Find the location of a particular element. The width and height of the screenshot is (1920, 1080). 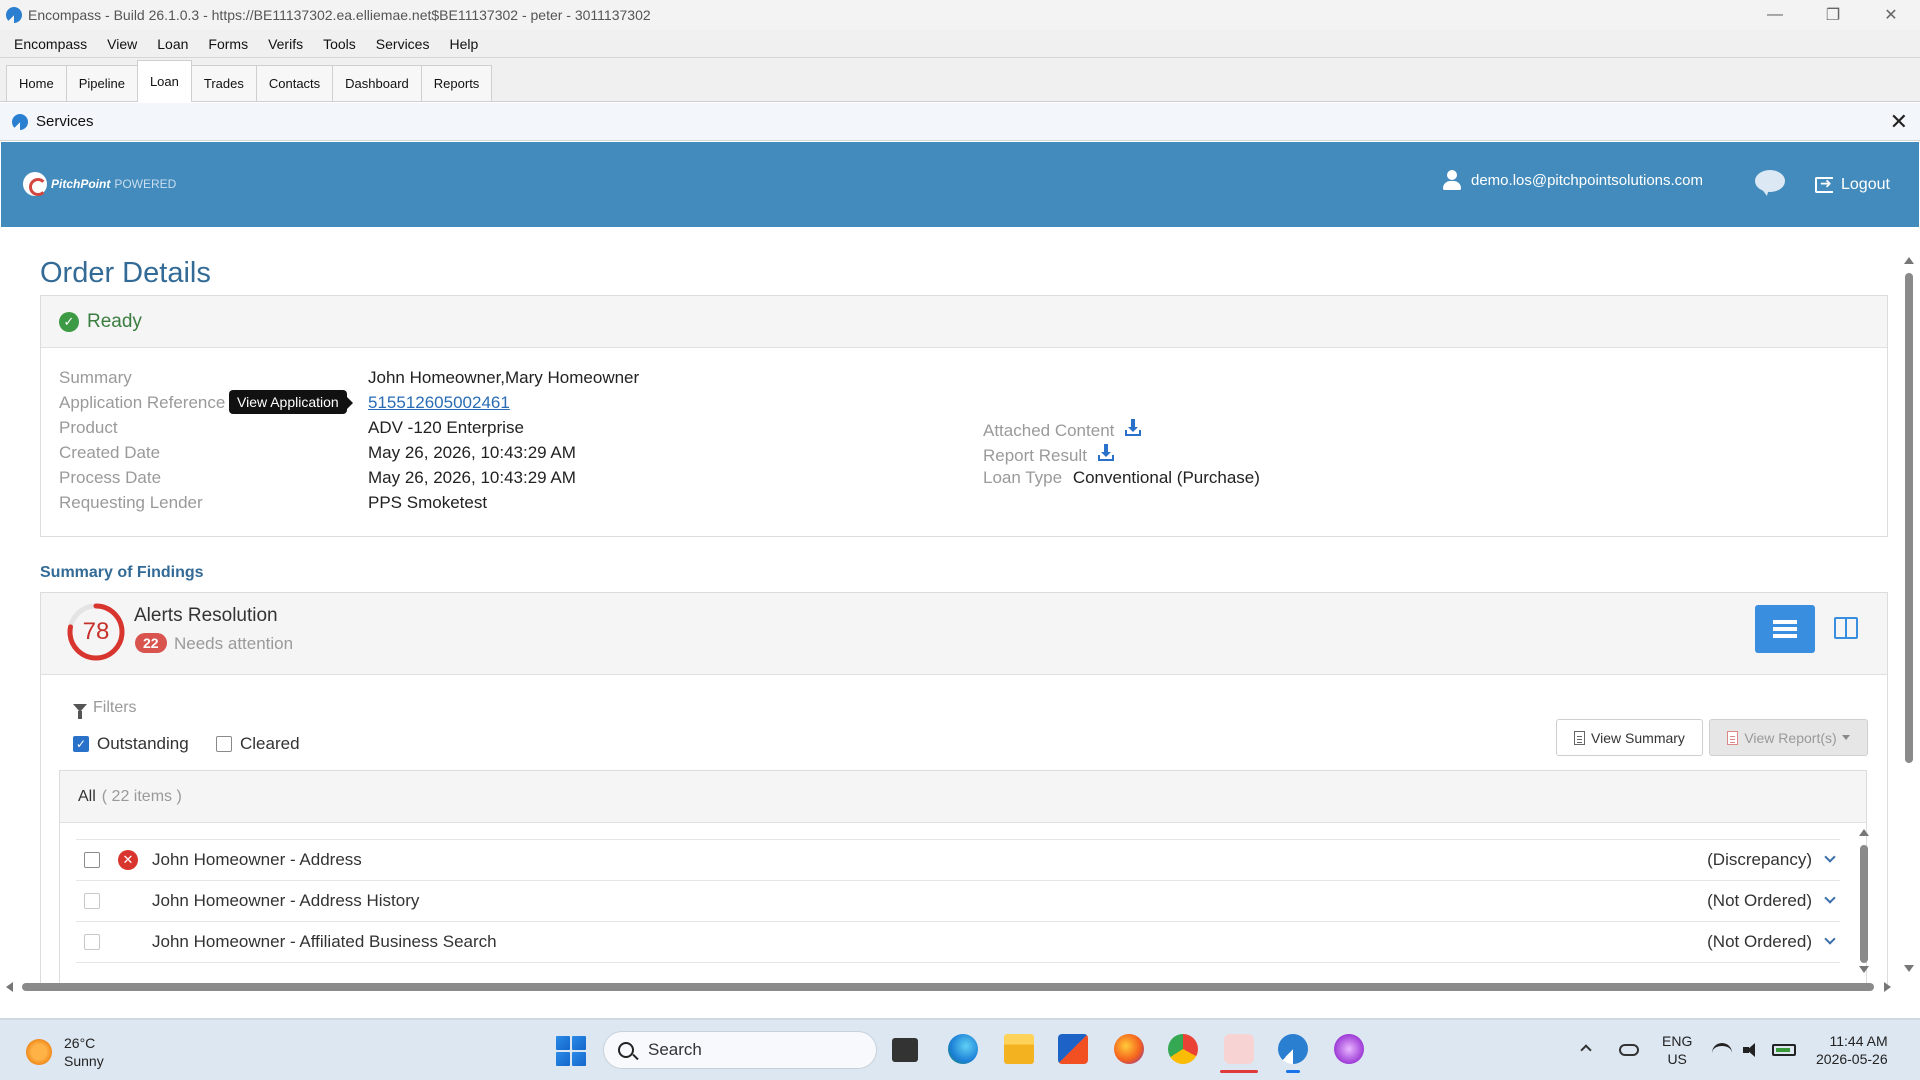

filters: Filters is located at coordinates (105, 709).